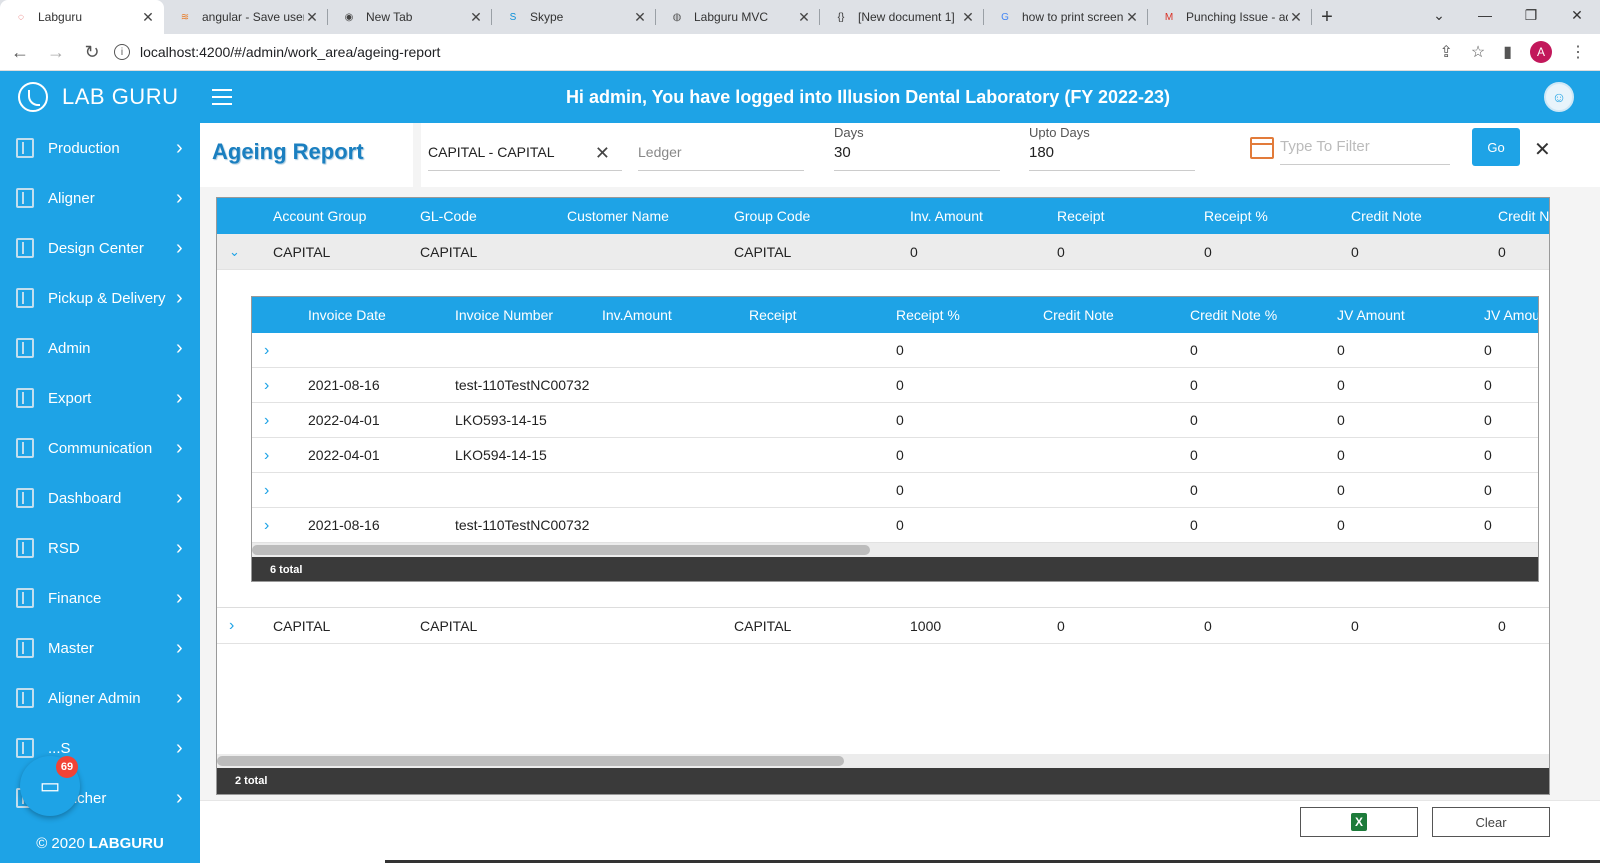 This screenshot has width=1600, height=863. Describe the element at coordinates (637, 315) in the screenshot. I see `invoice-column-header: Inv.Amount` at that location.